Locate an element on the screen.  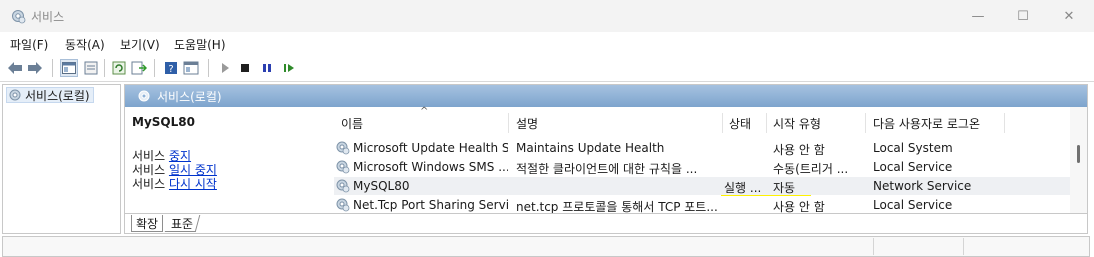
vertical-scrollbar is located at coordinates (1078, 161).